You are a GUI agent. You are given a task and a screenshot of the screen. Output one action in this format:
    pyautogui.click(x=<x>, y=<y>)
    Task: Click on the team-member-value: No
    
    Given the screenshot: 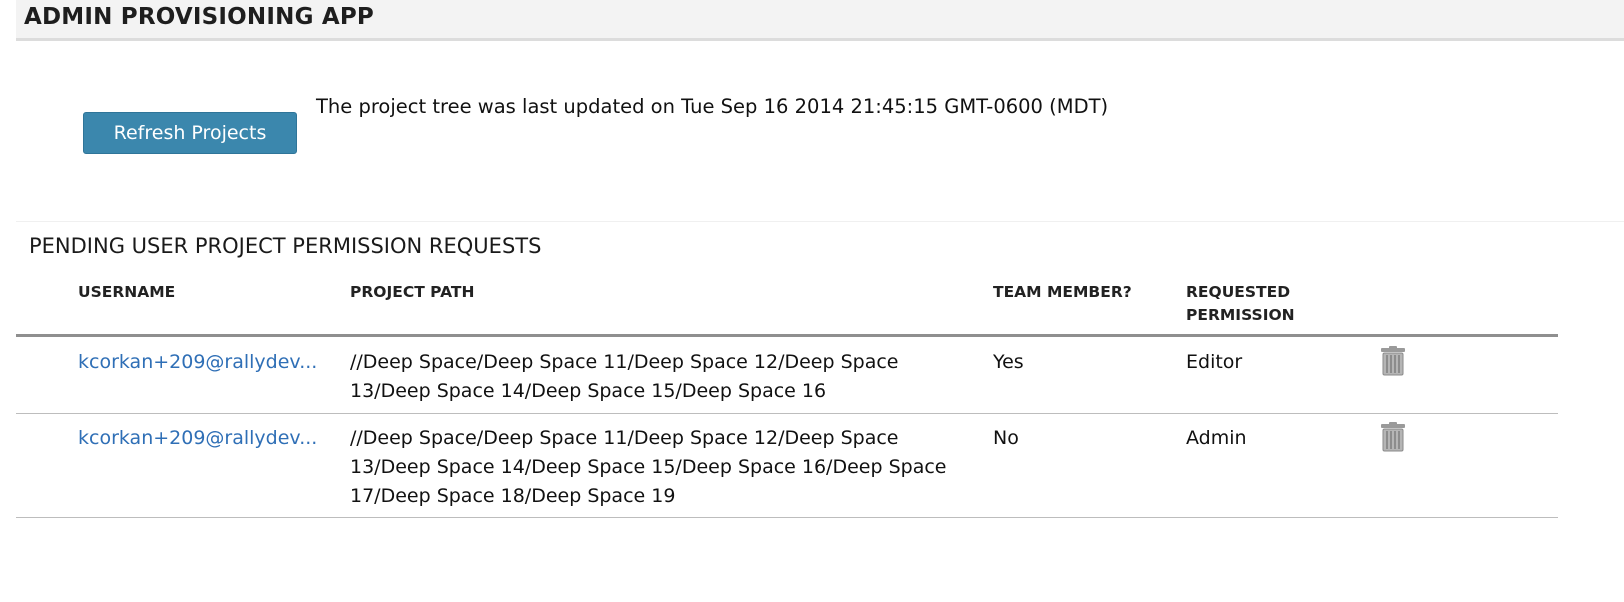 What is the action you would take?
    pyautogui.click(x=1006, y=438)
    